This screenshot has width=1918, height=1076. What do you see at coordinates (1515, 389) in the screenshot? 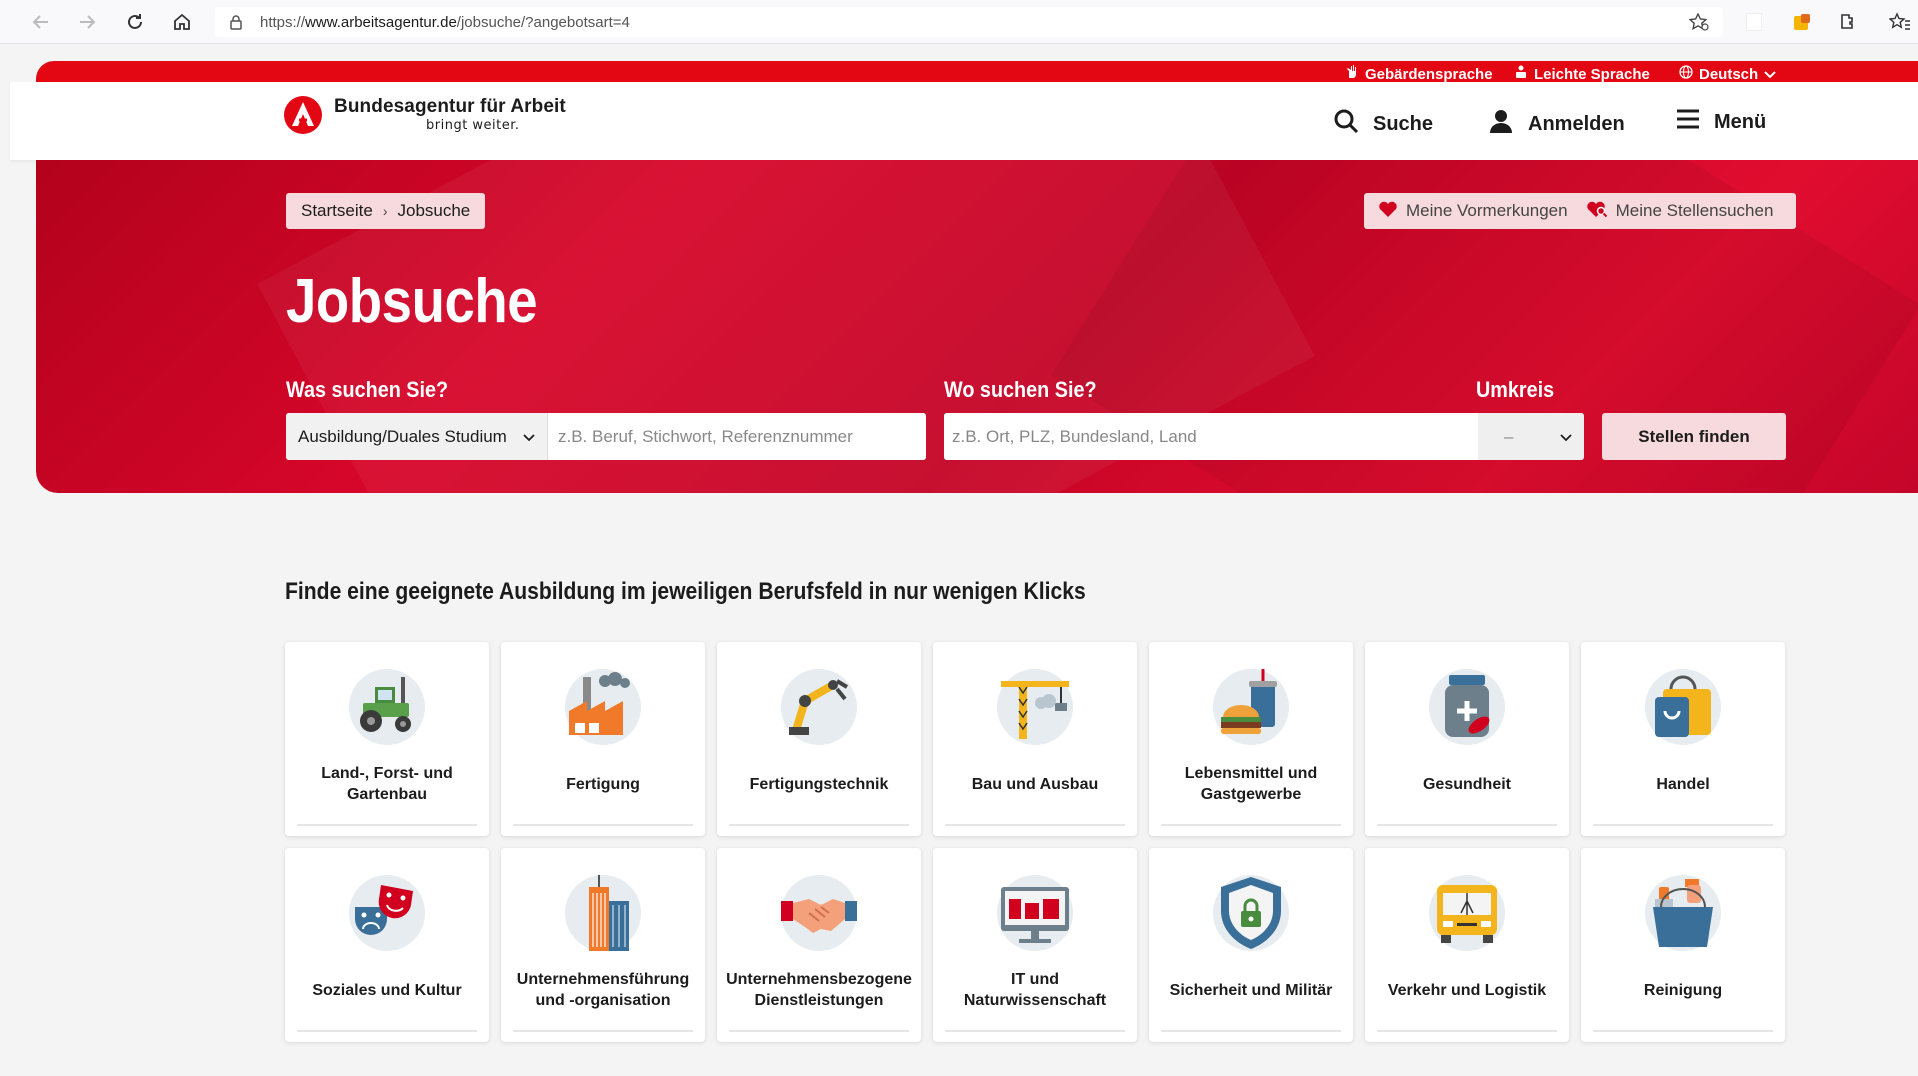
I see `radius-label: Umkreis` at bounding box center [1515, 389].